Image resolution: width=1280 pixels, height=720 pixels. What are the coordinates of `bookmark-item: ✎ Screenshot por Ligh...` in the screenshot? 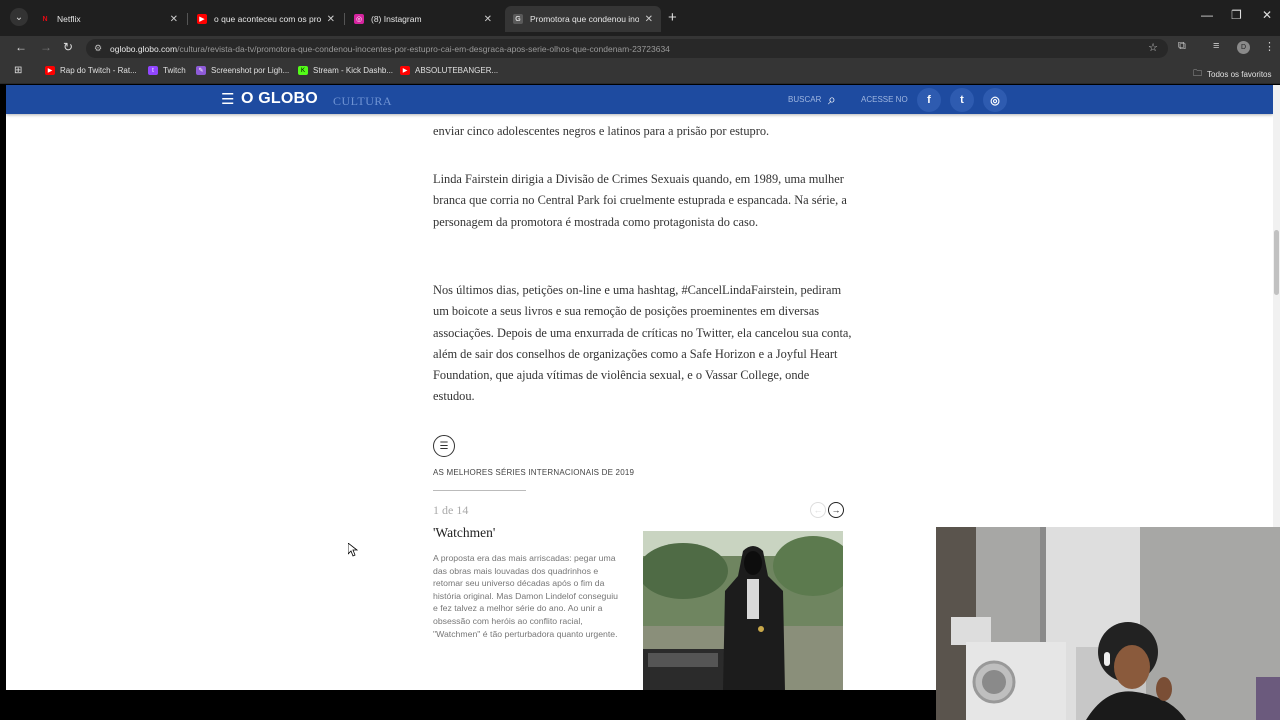 It's located at (242, 70).